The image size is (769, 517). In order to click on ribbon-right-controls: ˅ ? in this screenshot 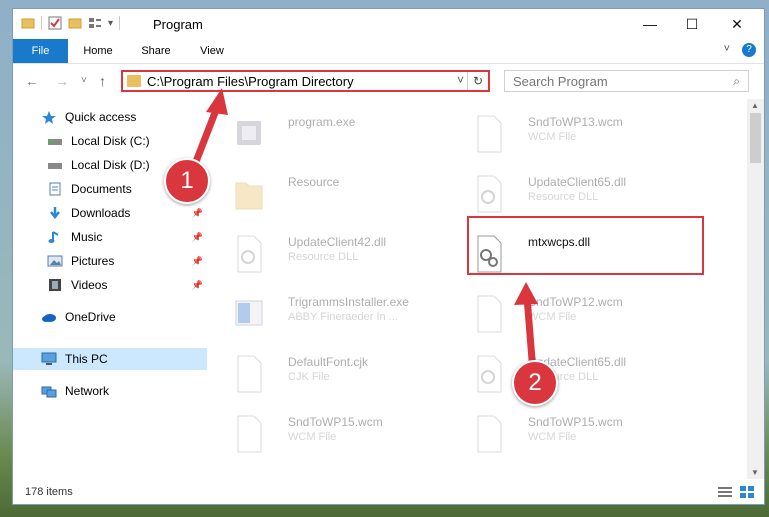, I will do `click(740, 50)`.